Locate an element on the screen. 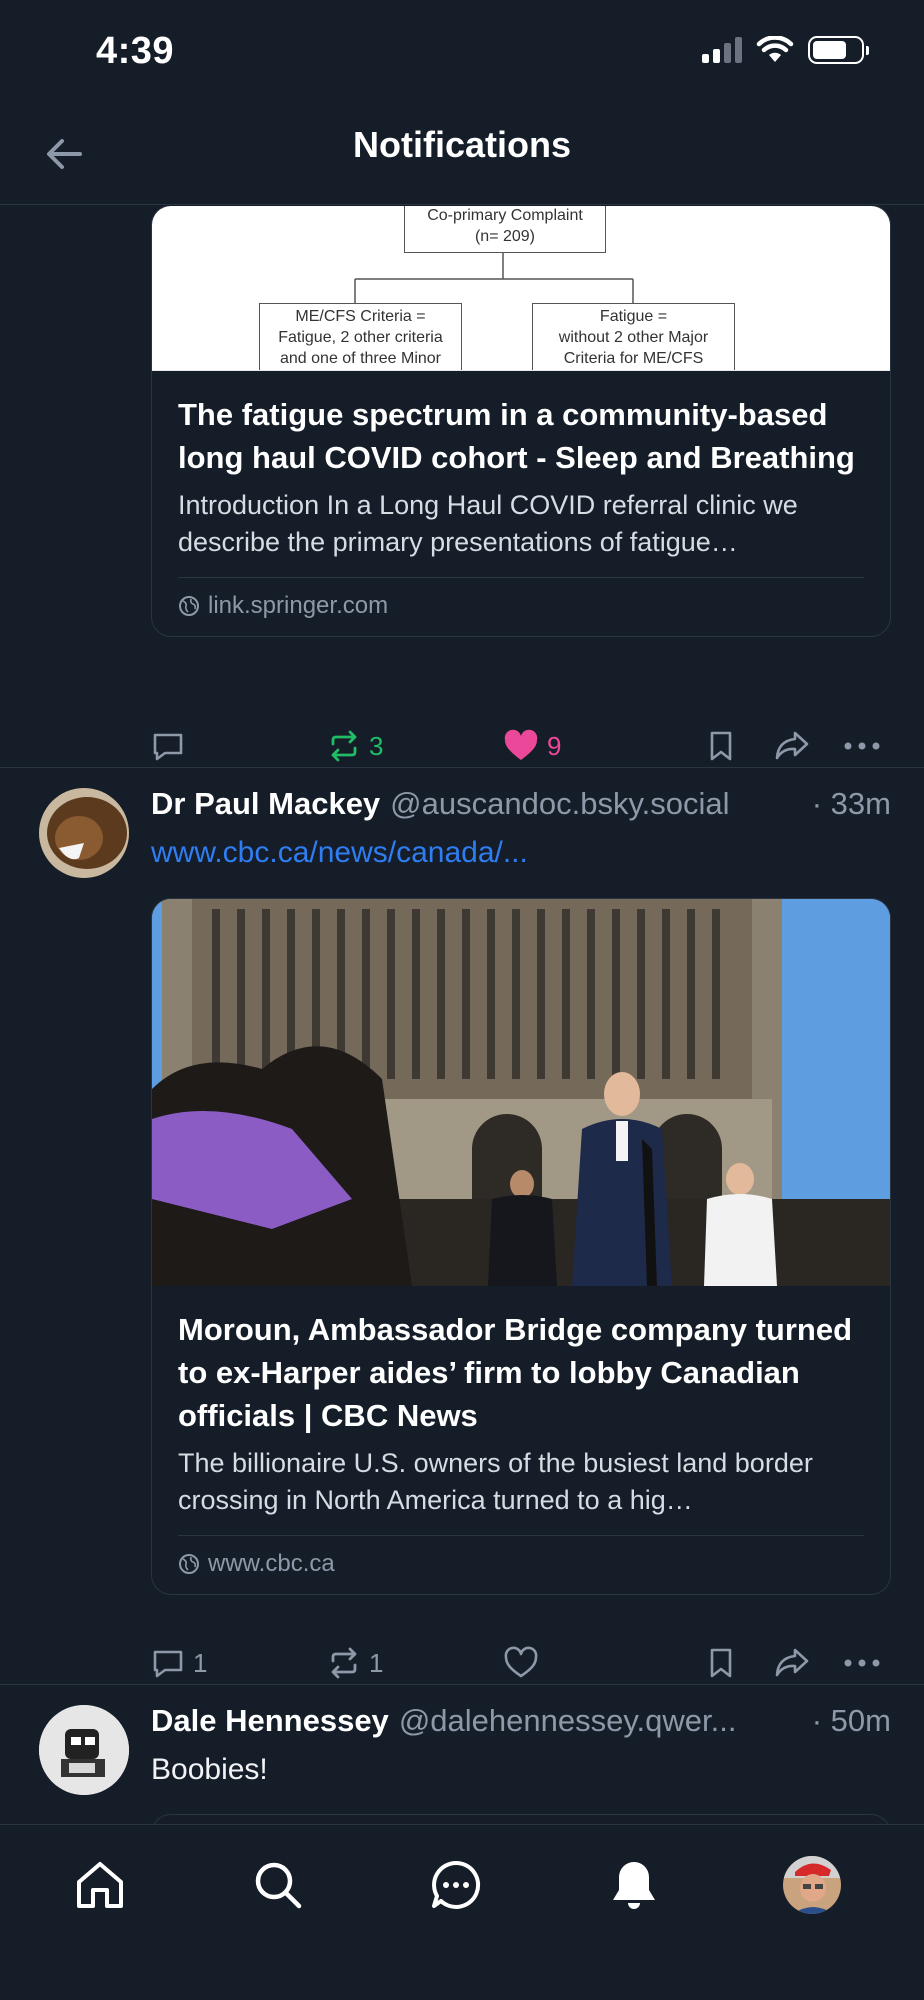 The height and width of the screenshot is (2000, 924). link-card is located at coordinates (521, 1819).